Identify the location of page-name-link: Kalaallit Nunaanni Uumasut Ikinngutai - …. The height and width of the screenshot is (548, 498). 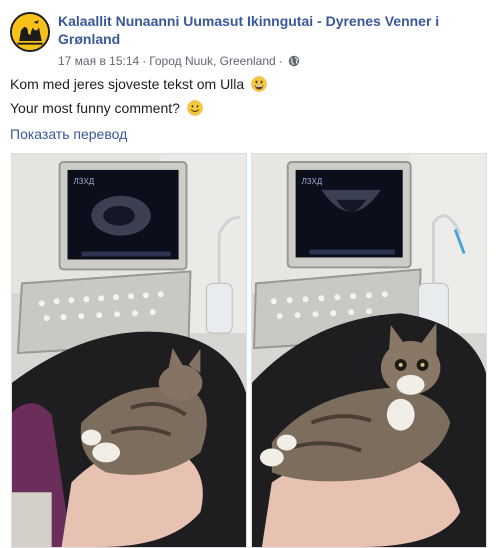
(258, 30).